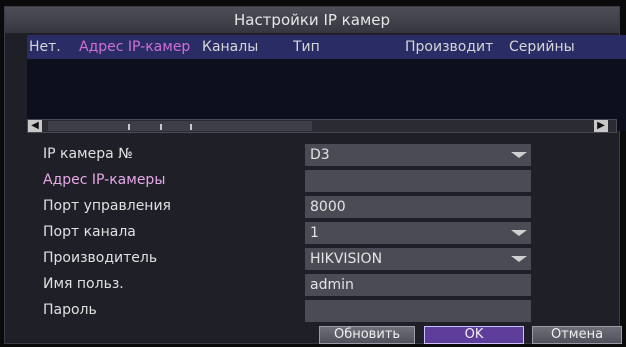 The image size is (626, 347). What do you see at coordinates (107, 206) in the screenshot?
I see `control-port-label: Порт управления` at bounding box center [107, 206].